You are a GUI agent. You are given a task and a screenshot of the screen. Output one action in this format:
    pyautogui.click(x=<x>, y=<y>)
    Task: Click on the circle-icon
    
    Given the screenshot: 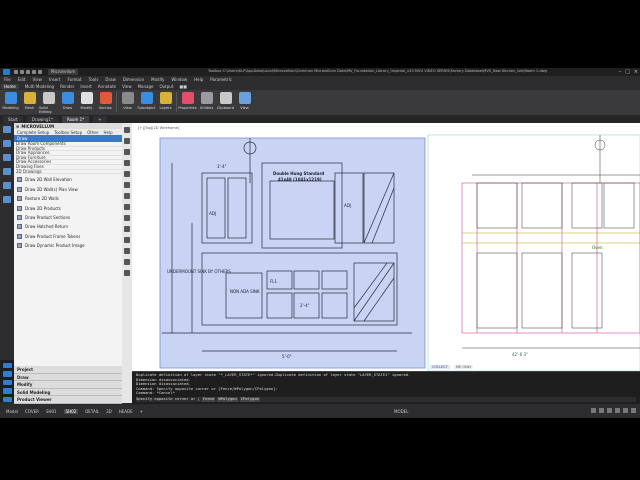 What is the action you would take?
    pyautogui.click(x=7, y=157)
    